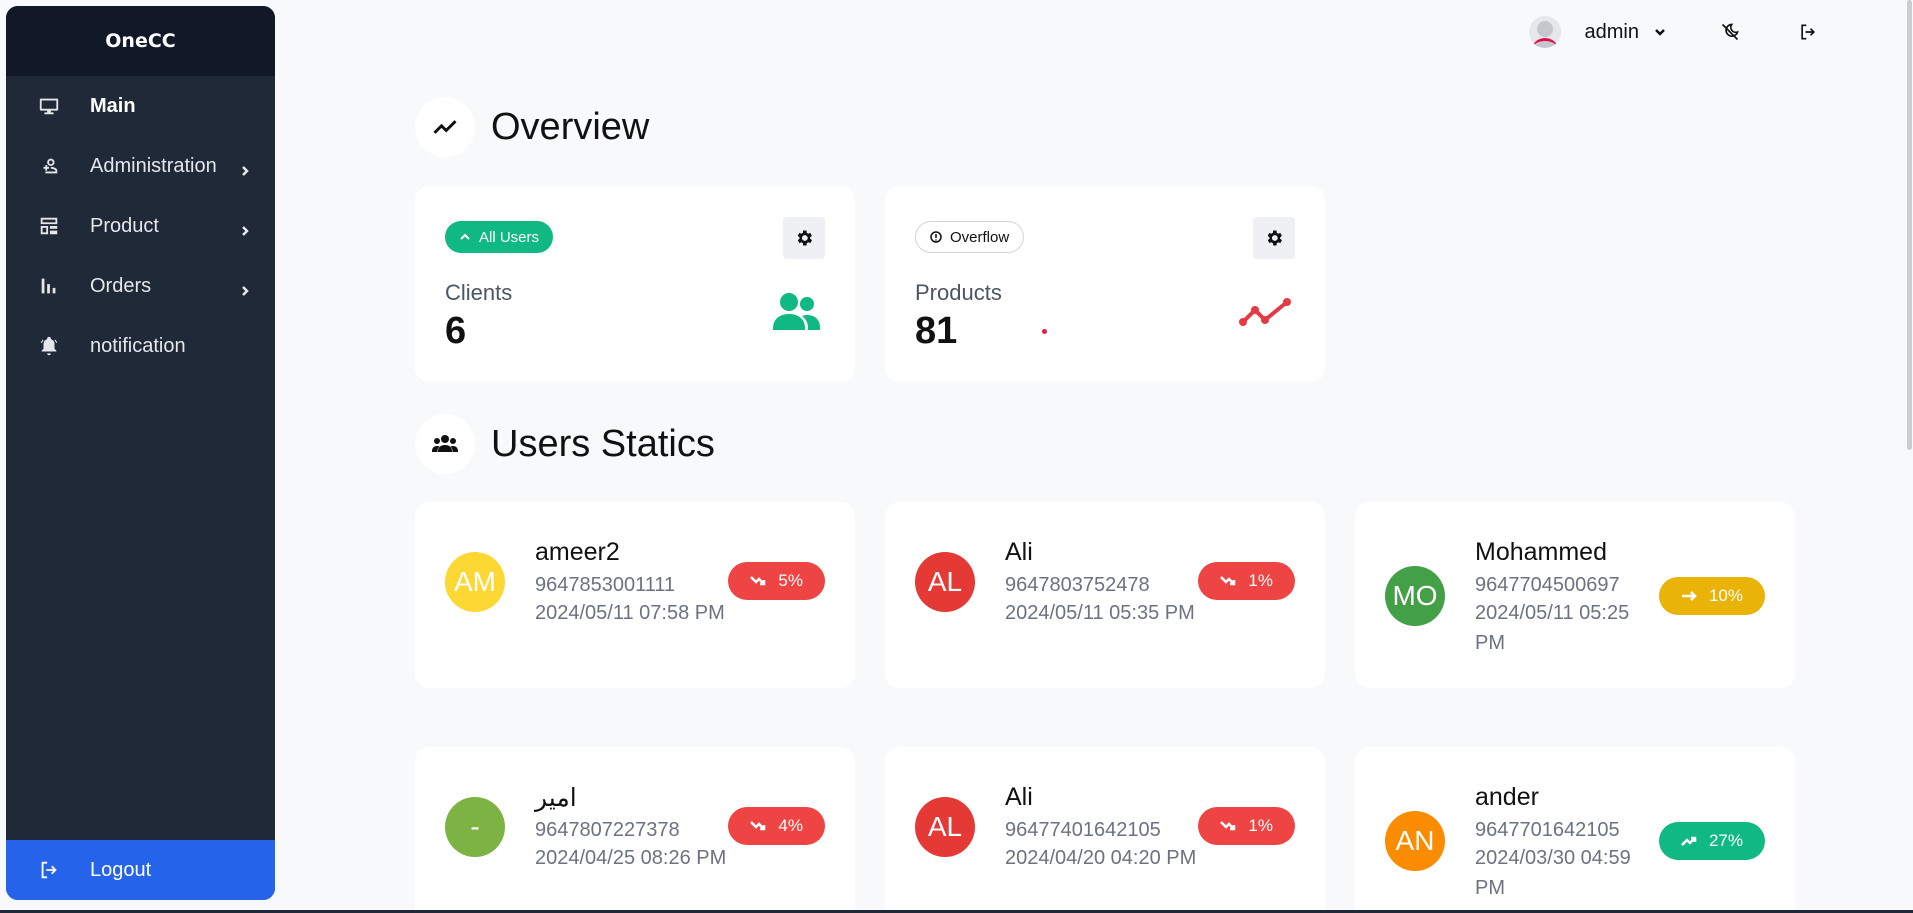  Describe the element at coordinates (121, 285) in the screenshot. I see `sidebar-item-label: Orders` at that location.